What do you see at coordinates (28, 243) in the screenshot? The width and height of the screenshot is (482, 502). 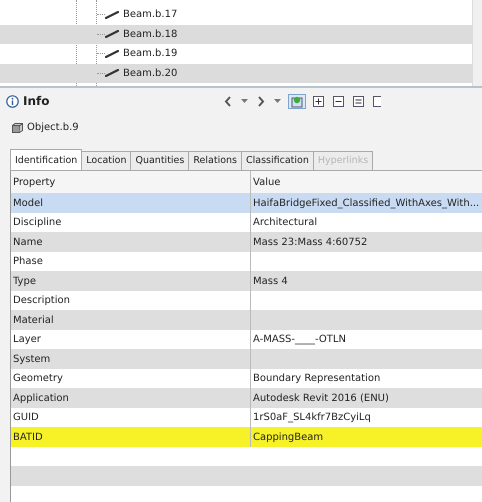 I see `property-cell-text: Name` at bounding box center [28, 243].